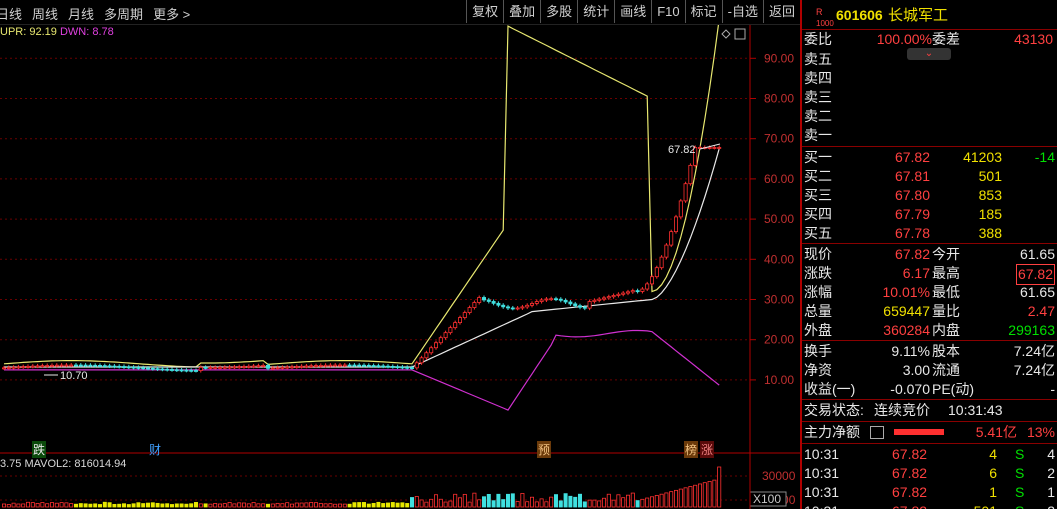 The height and width of the screenshot is (509, 1057). Describe the element at coordinates (742, 11) in the screenshot. I see `remove-watchlist-button: -自选` at that location.